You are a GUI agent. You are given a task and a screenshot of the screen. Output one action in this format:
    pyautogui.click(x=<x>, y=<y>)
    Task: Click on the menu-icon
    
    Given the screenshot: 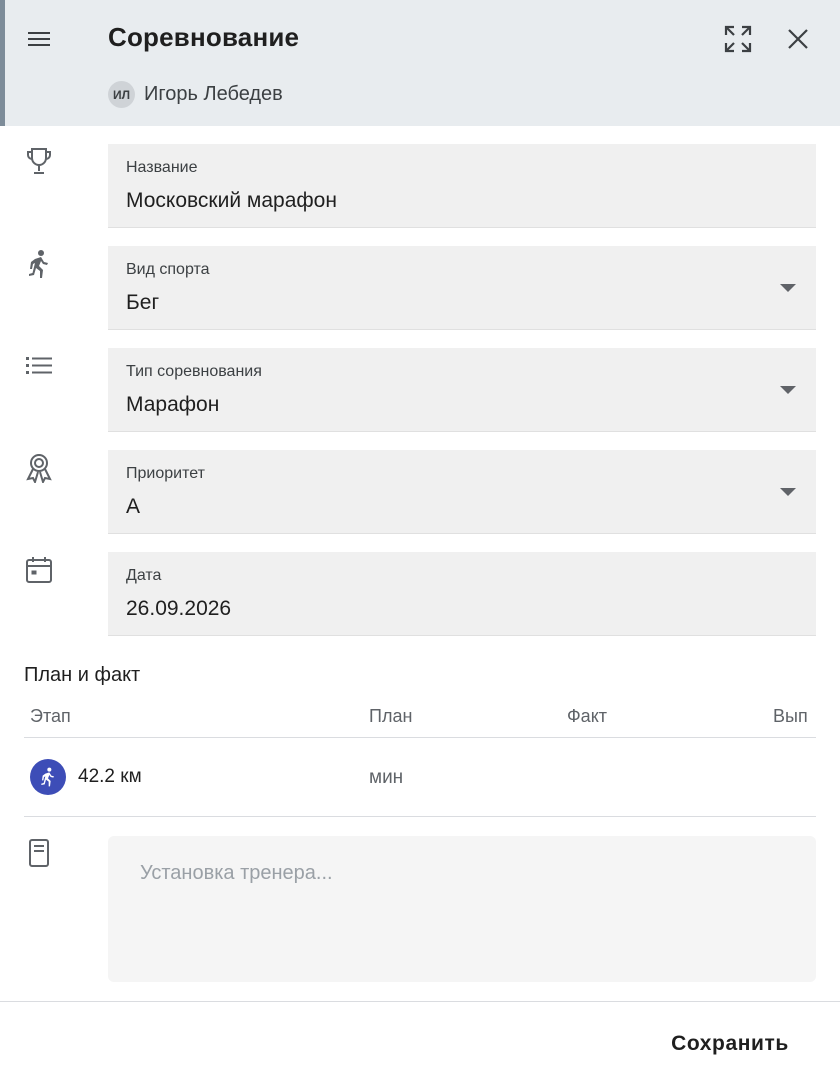 What is the action you would take?
    pyautogui.click(x=39, y=39)
    